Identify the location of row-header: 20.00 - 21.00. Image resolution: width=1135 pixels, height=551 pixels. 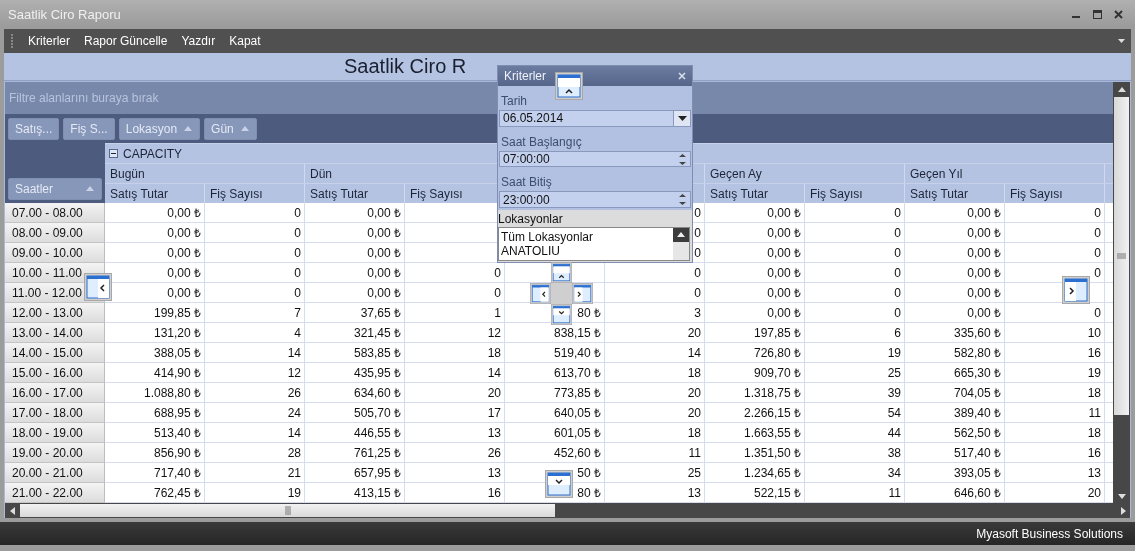
(55, 473).